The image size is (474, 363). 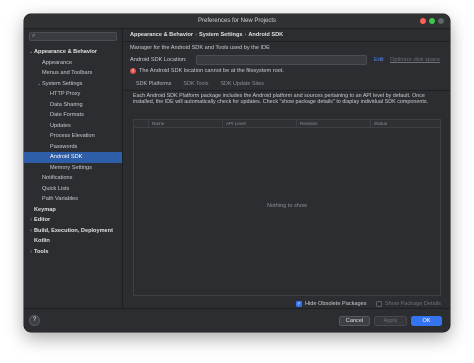 I want to click on column-header-api-level: API Level, so click(x=260, y=123).